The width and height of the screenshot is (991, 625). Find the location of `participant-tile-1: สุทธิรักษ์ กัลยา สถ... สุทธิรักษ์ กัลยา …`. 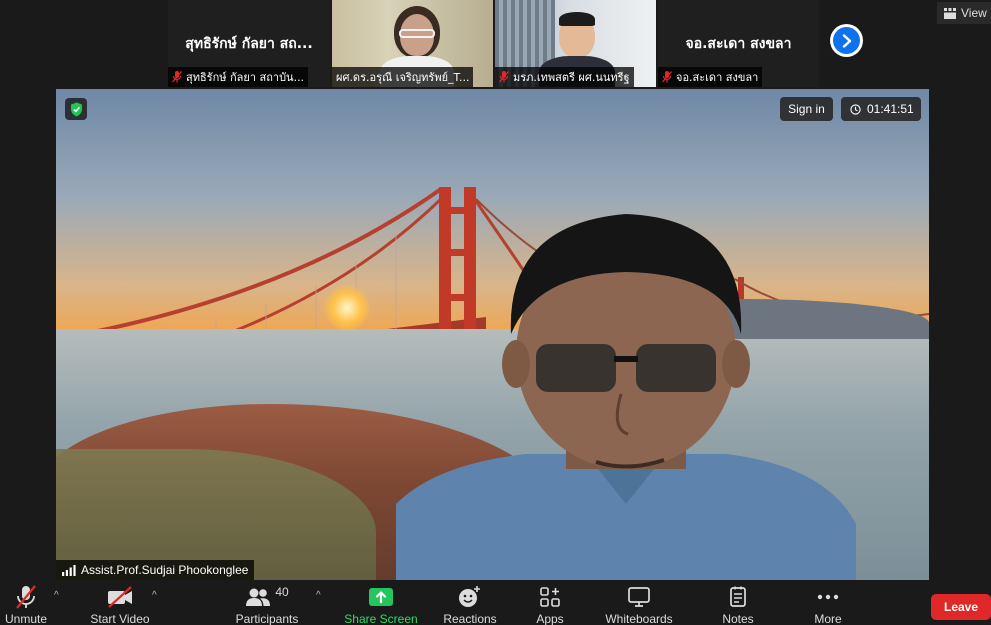

participant-tile-1: สุทธิรักษ์ กัลยา สถ... สุทธิรักษ์ กัลยา … is located at coordinates (249, 43).